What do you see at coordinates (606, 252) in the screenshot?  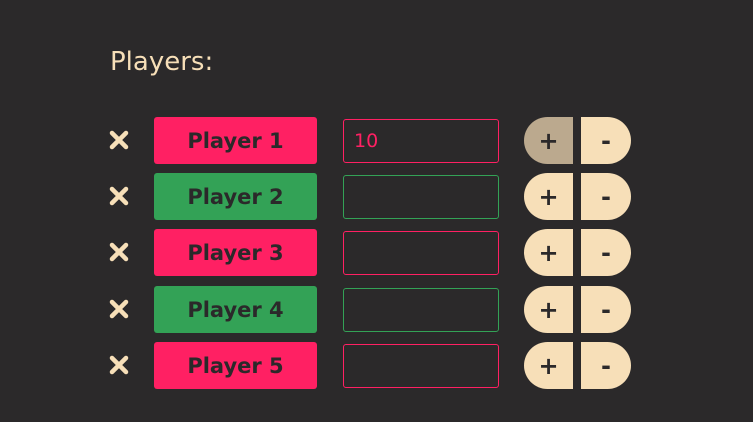 I see `player-3-decrement-button: -` at bounding box center [606, 252].